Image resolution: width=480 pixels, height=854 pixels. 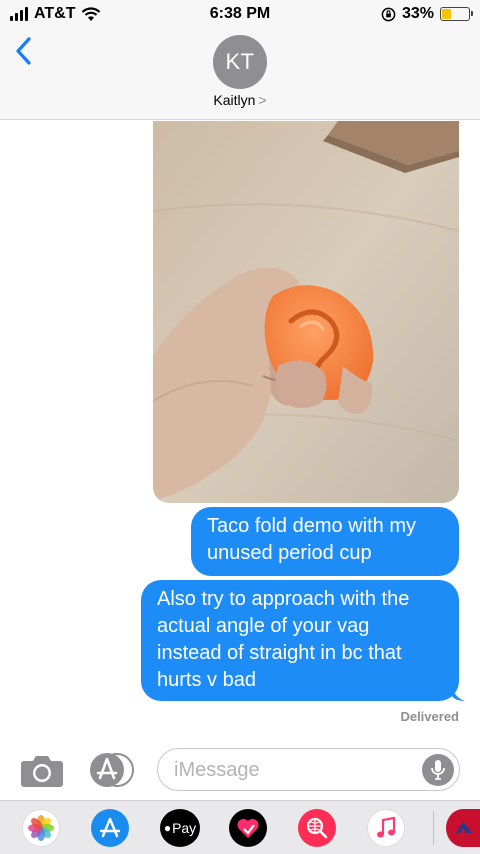 I want to click on message-text-line: Also try to approach with the, so click(x=283, y=599).